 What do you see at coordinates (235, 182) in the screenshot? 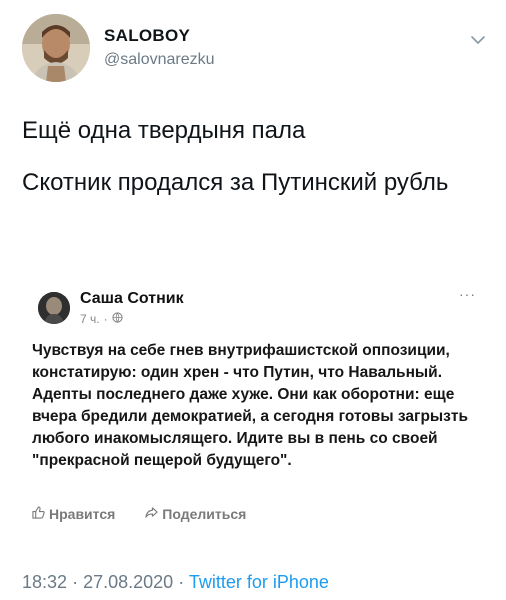
I see `tweet-paragraph: Скотник продался за Путинский рубль` at bounding box center [235, 182].